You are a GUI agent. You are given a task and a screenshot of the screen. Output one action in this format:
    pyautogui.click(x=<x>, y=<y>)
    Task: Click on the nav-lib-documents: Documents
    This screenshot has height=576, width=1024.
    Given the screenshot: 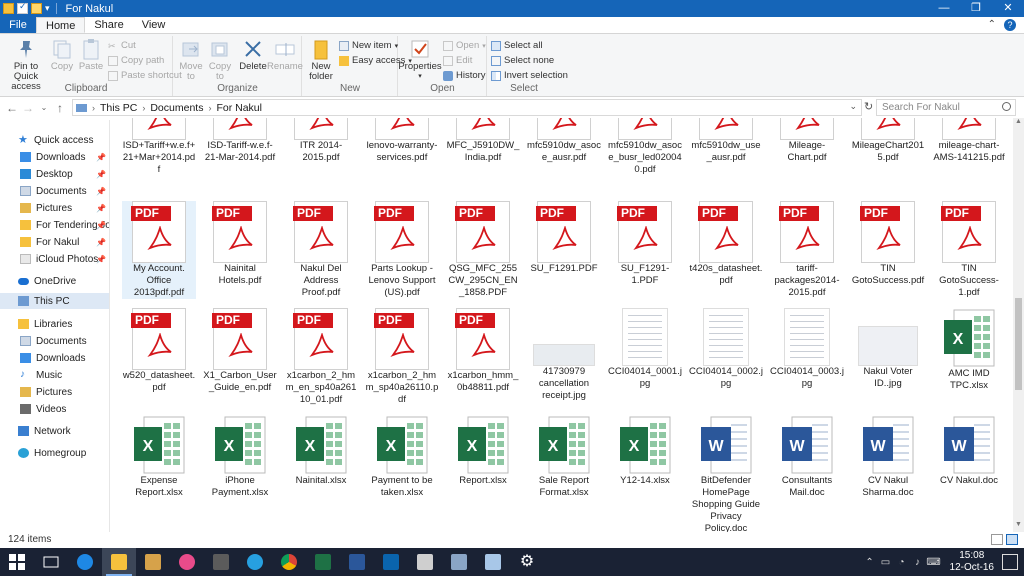 What is the action you would take?
    pyautogui.click(x=54, y=341)
    